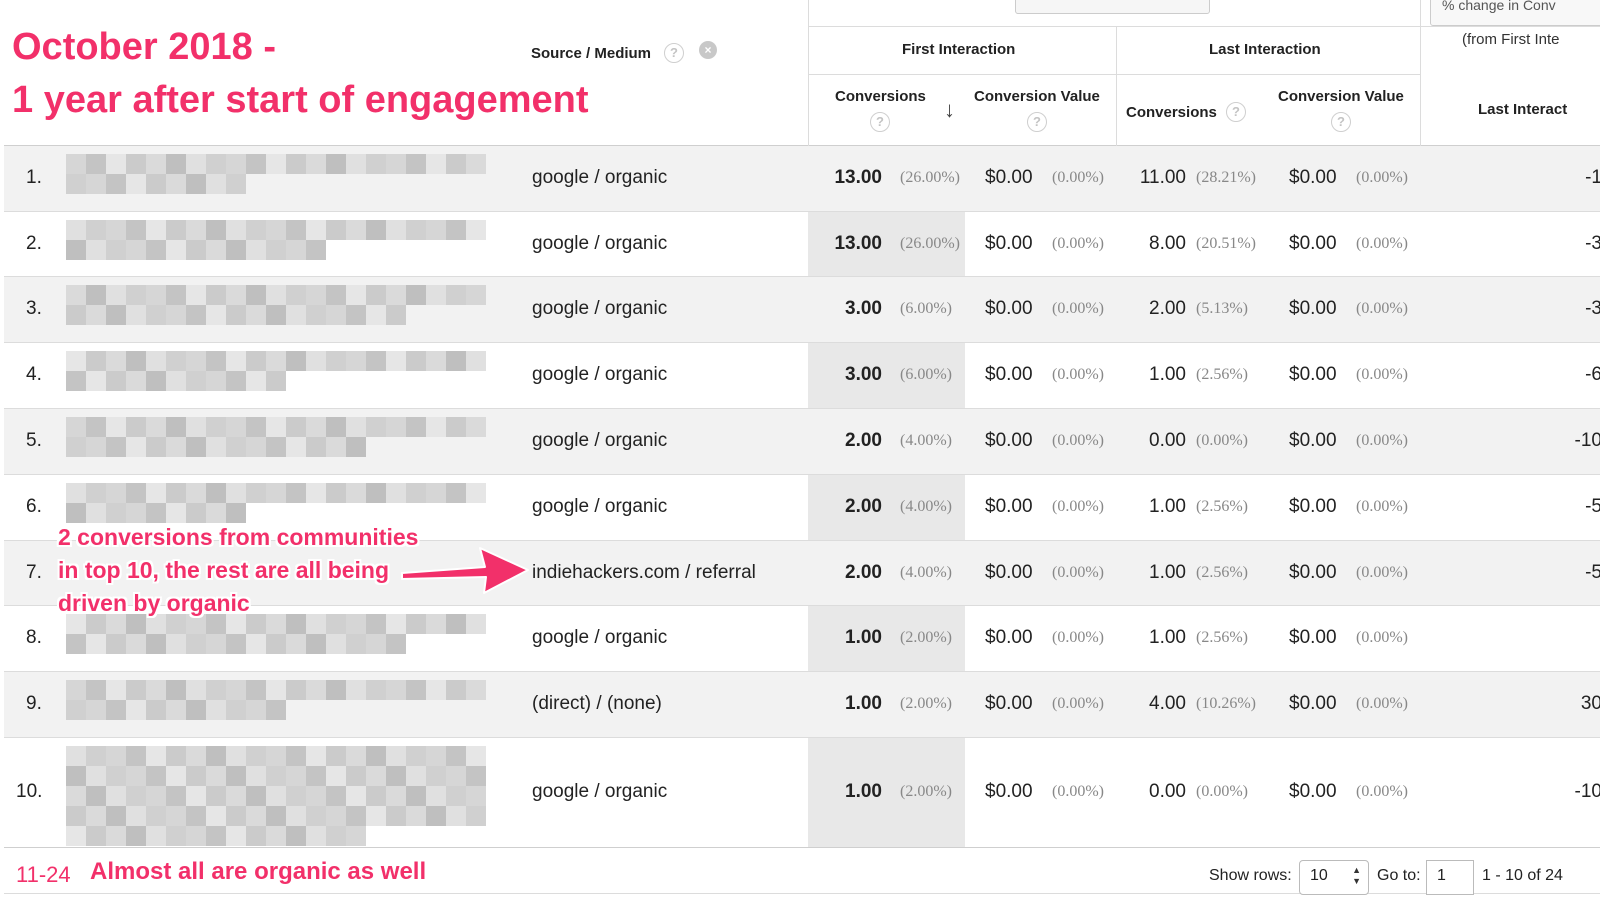 Image resolution: width=1600 pixels, height=919 pixels. I want to click on source-medium-cell: indiehackers.com / referral, so click(644, 573).